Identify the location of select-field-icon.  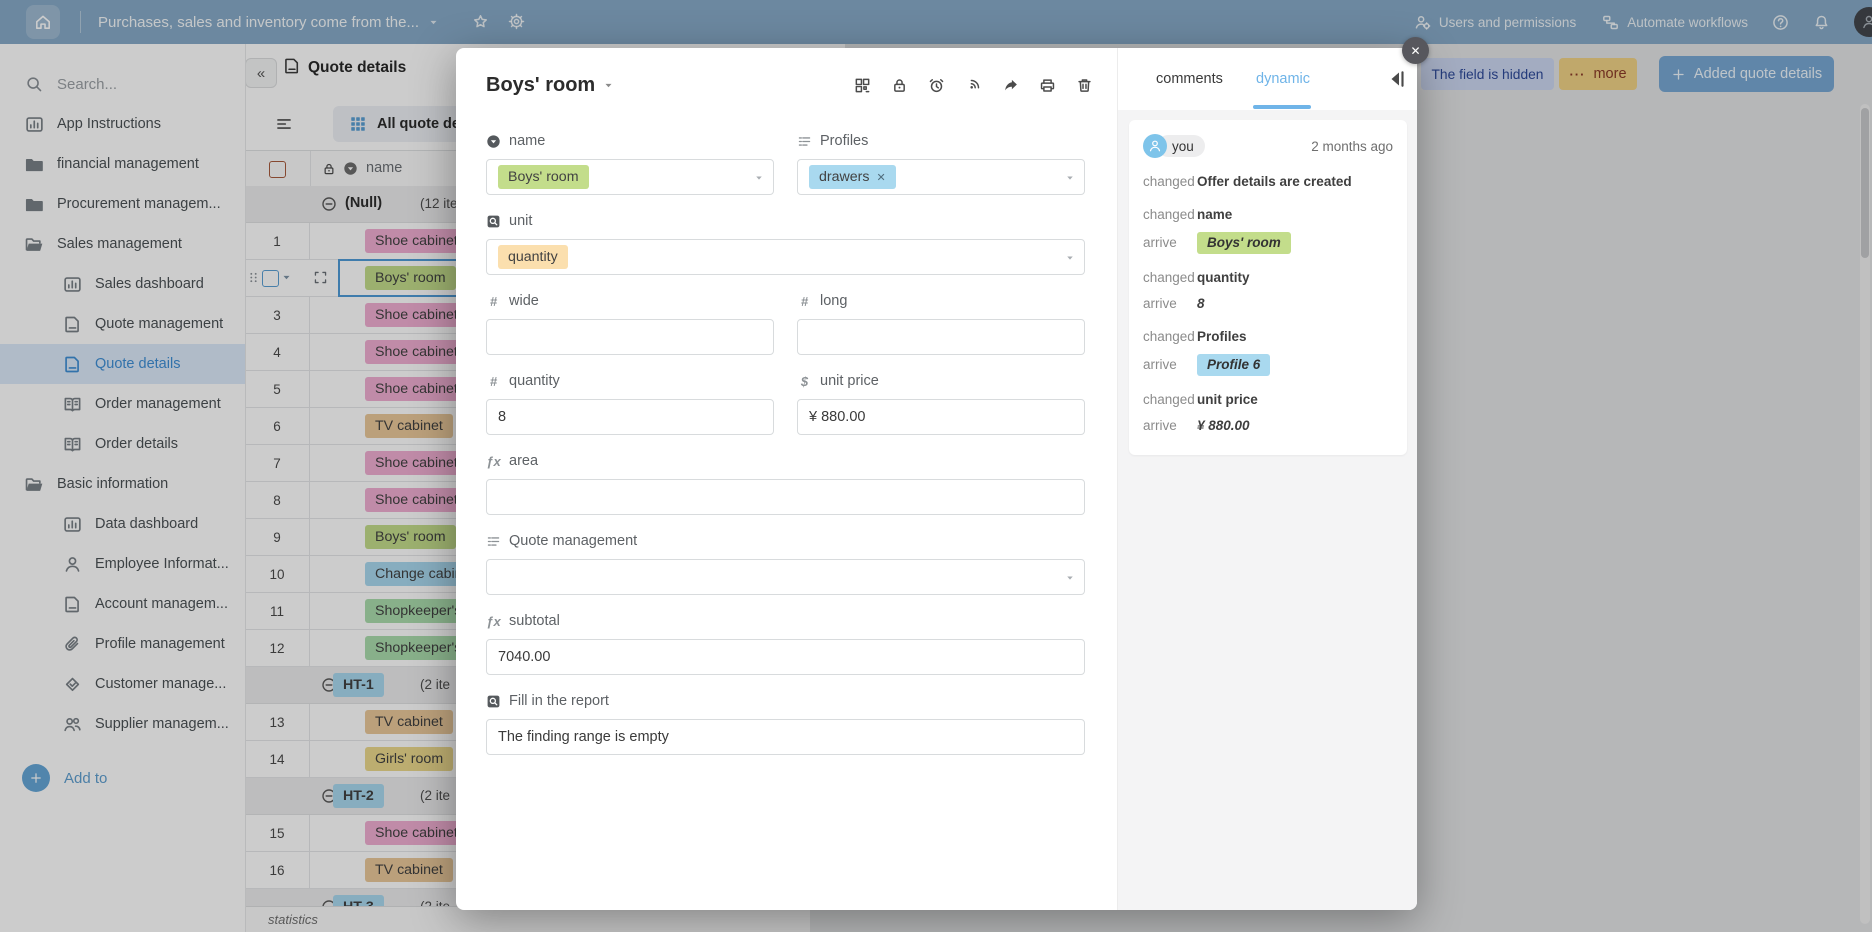
(493, 141).